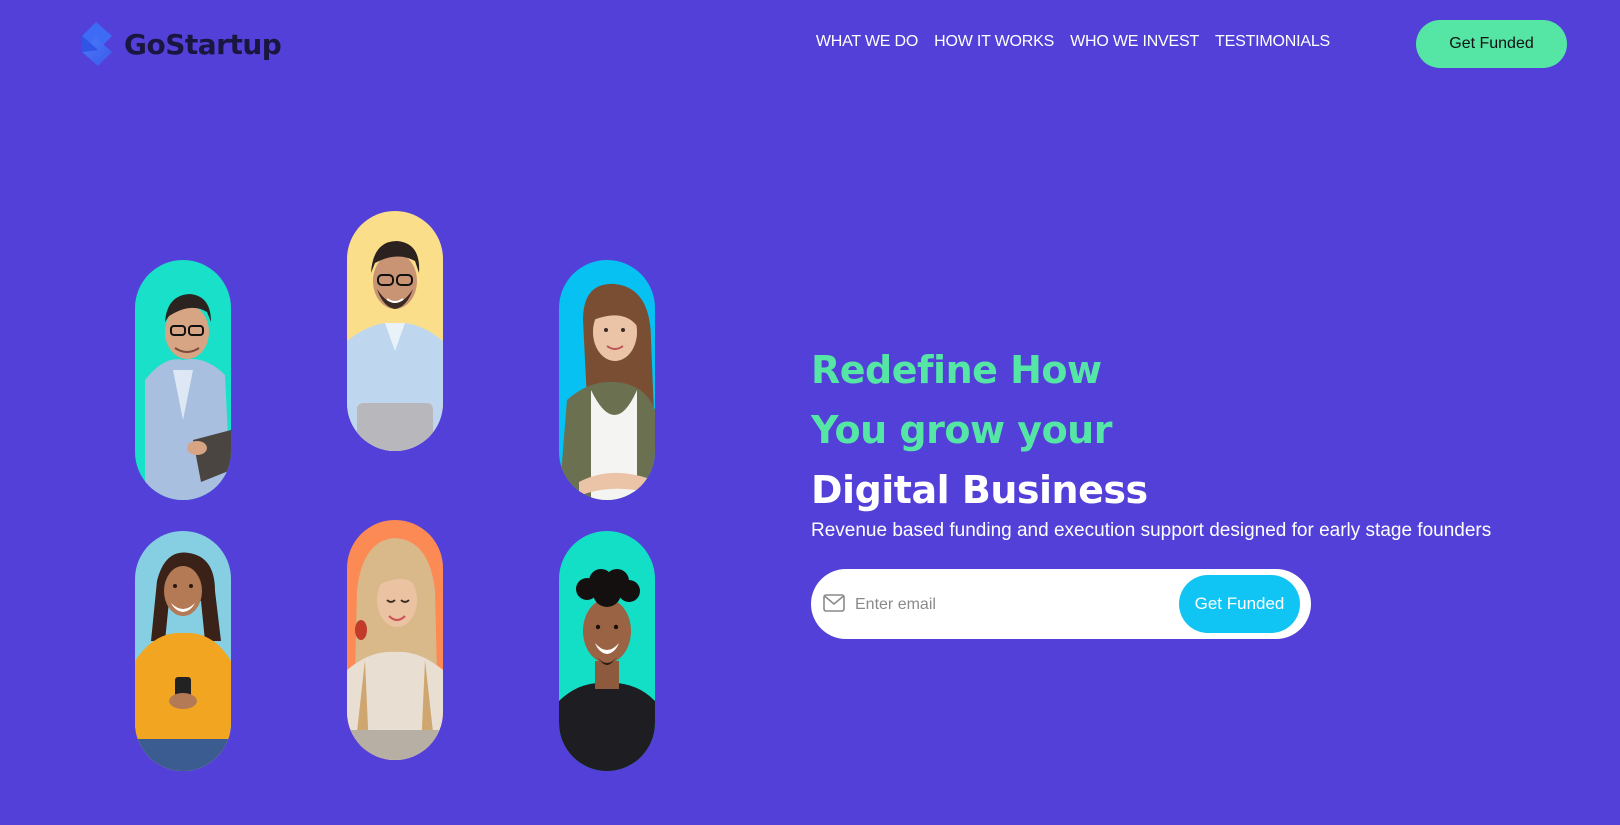  I want to click on brand-logo: GoStartup, so click(180, 44).